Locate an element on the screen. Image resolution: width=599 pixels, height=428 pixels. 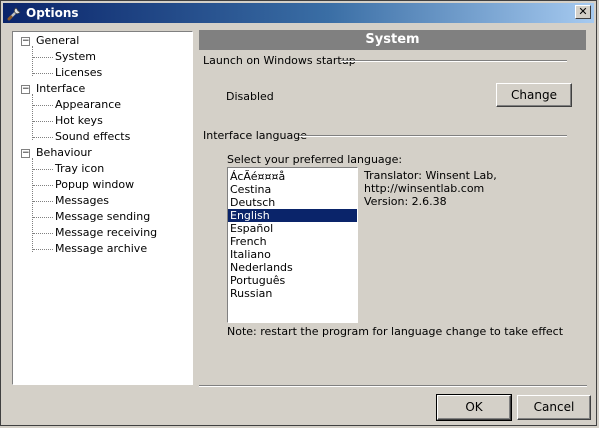
language-option: French is located at coordinates (292, 241).